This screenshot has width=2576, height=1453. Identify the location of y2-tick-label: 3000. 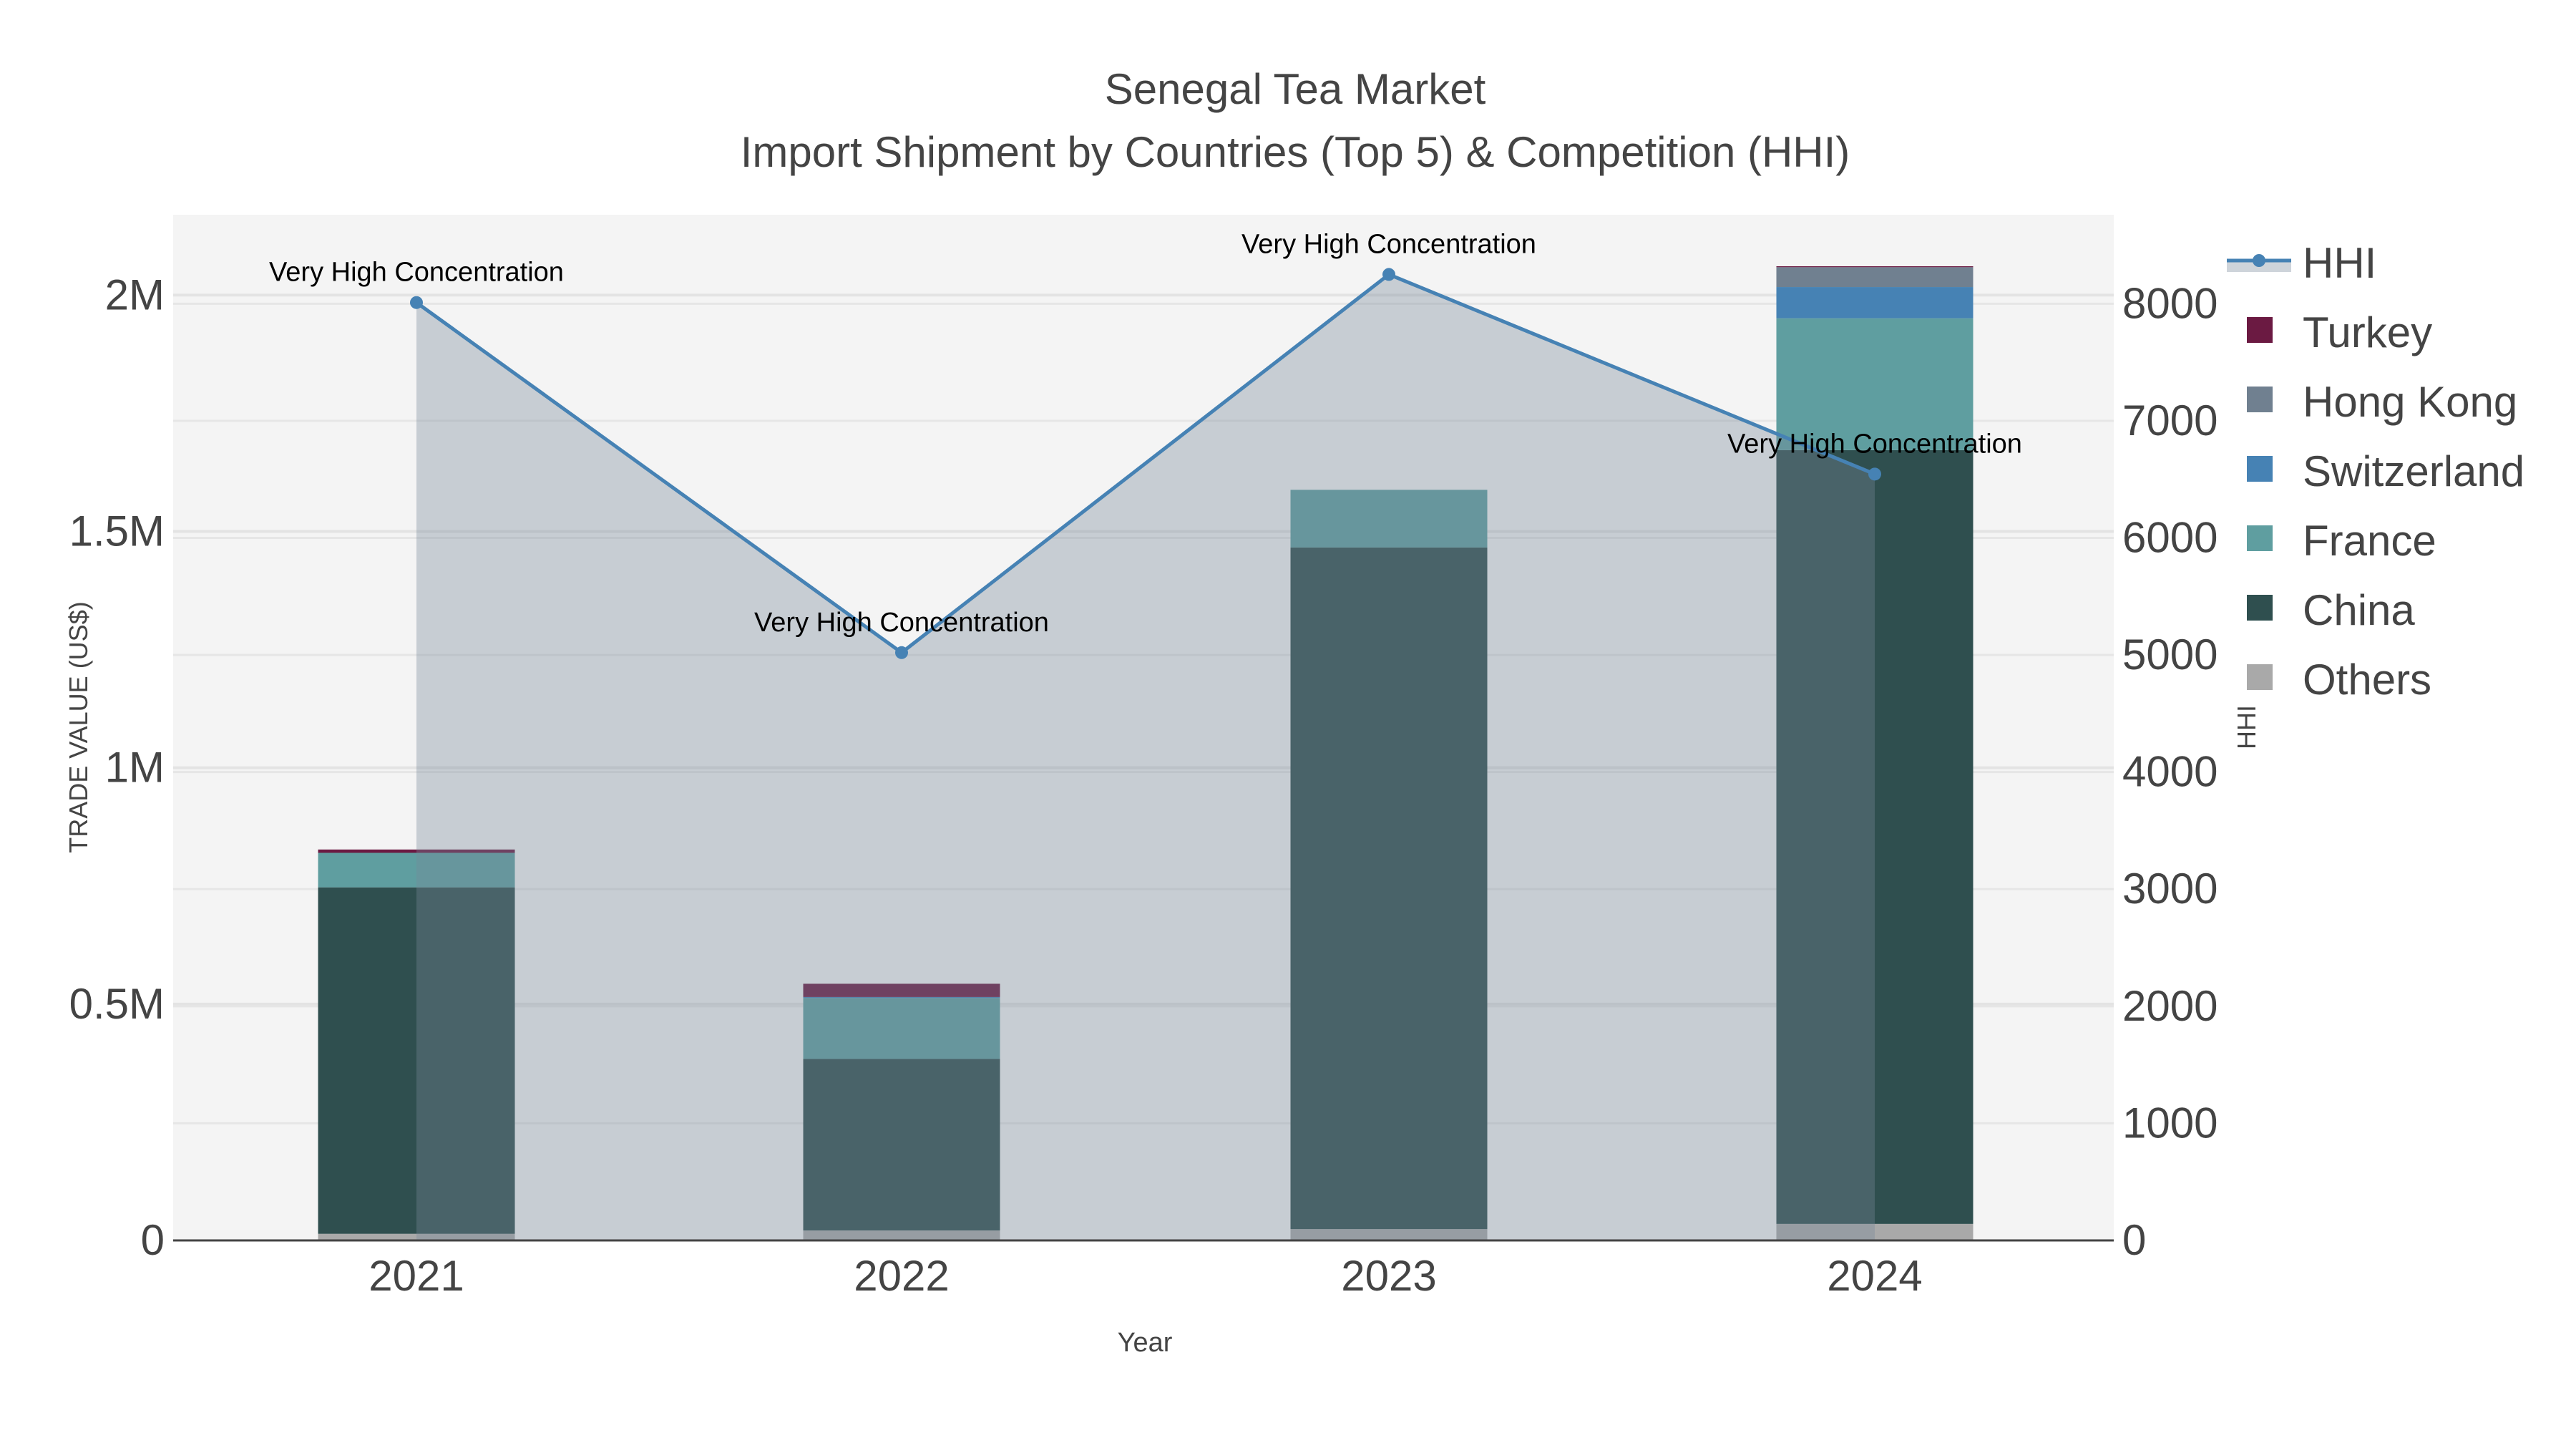
(2170, 889).